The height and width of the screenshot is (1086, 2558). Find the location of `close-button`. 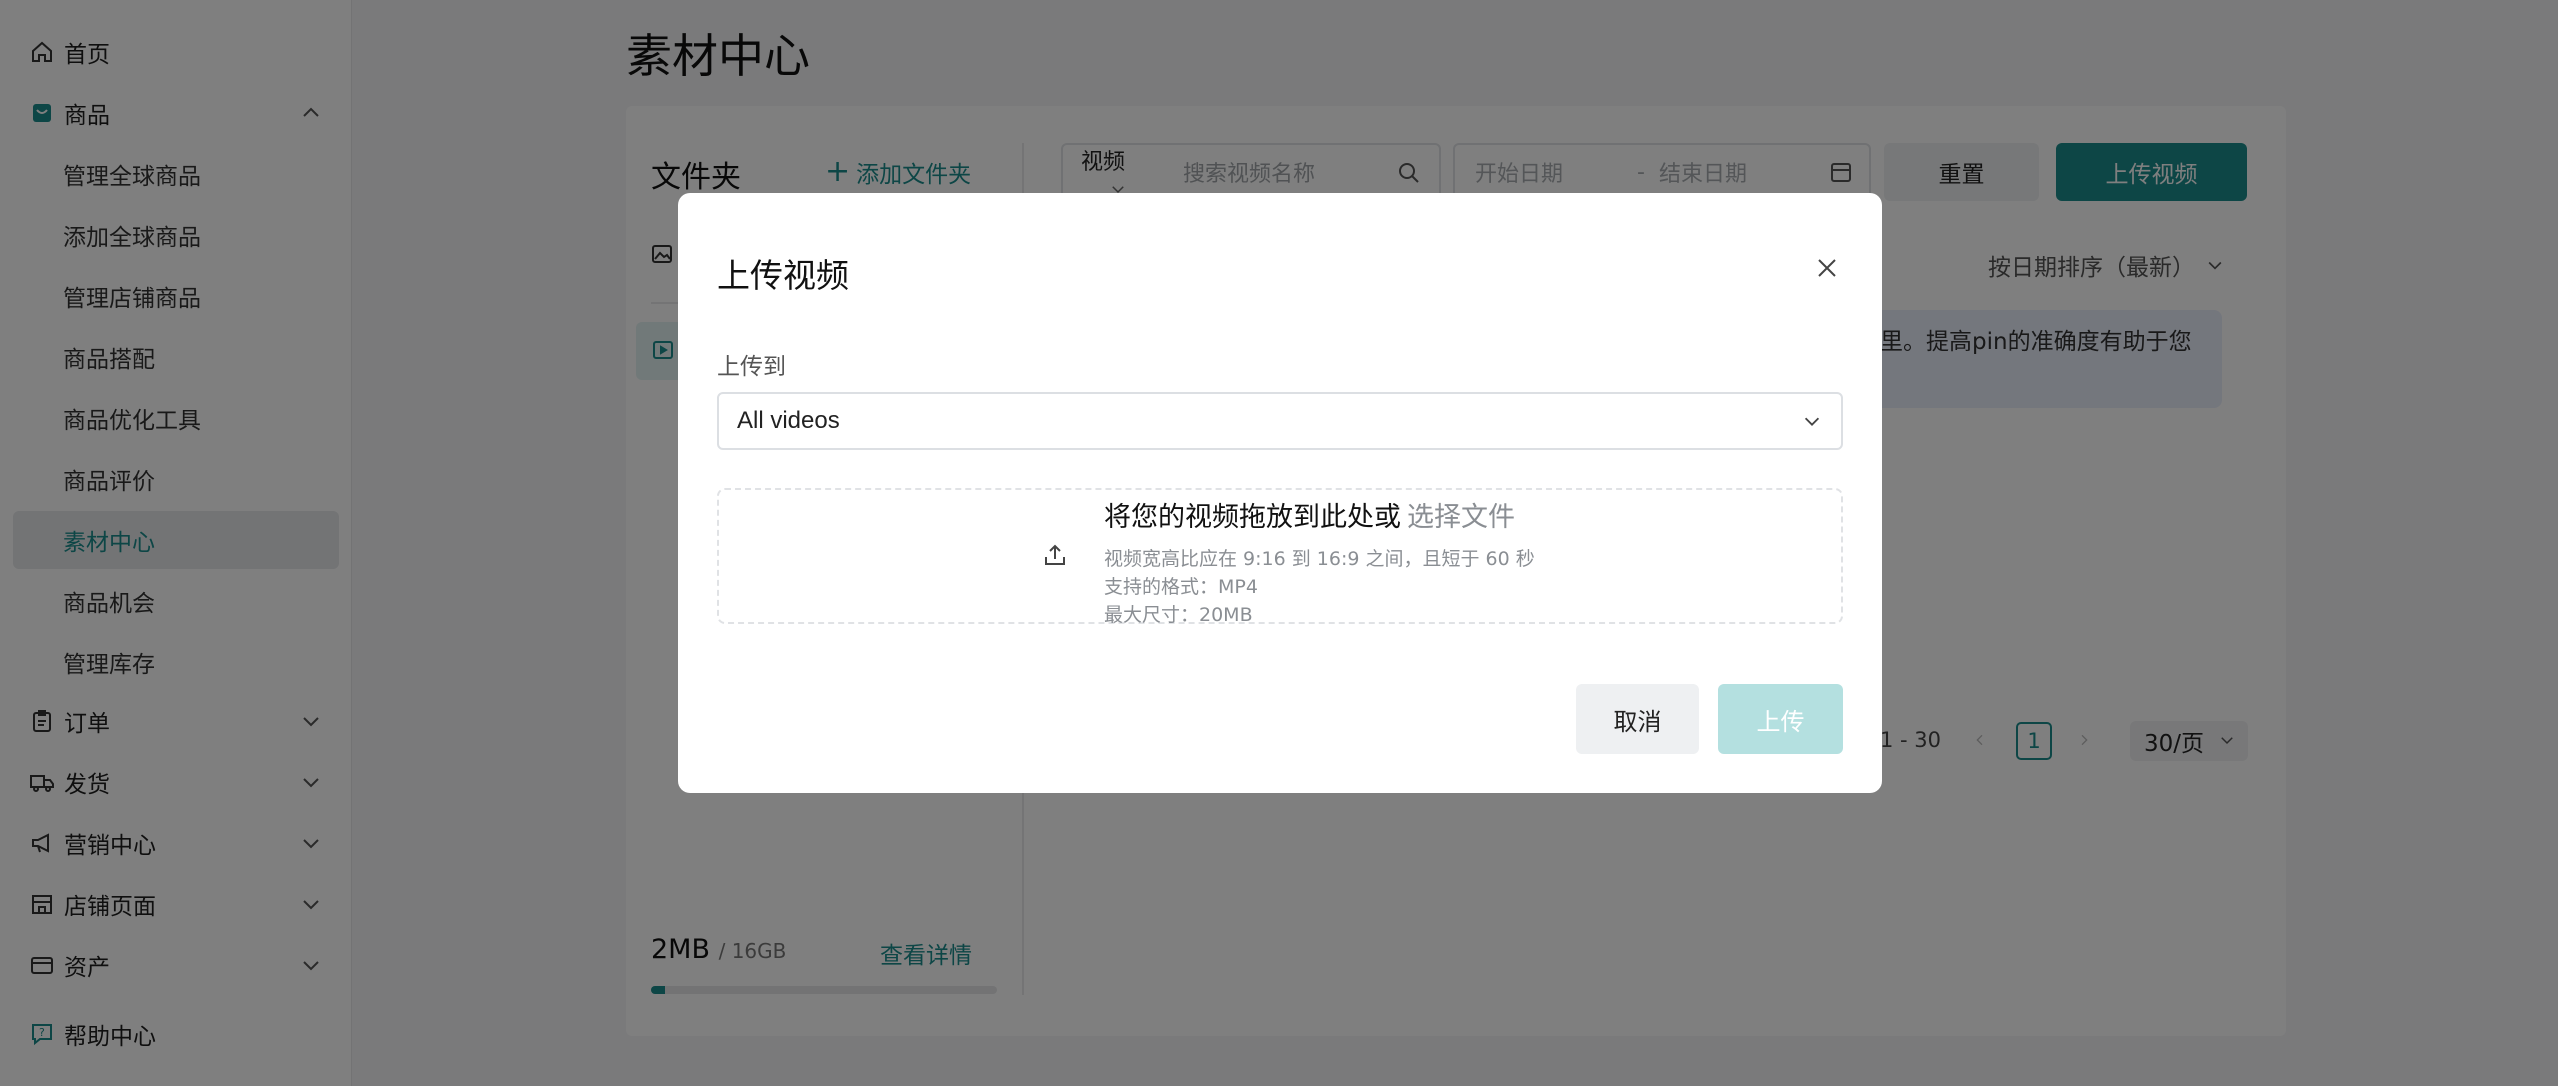

close-button is located at coordinates (1827, 268).